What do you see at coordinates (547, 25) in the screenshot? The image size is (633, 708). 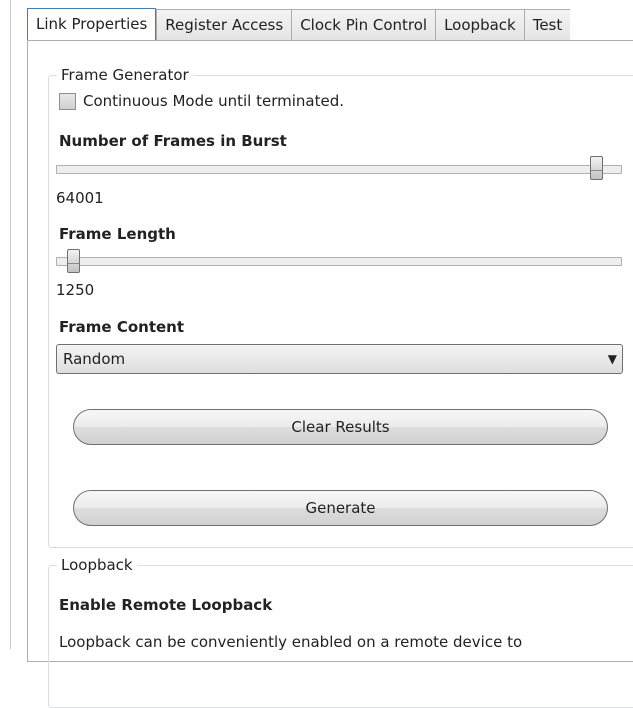 I see `tab-test: Test` at bounding box center [547, 25].